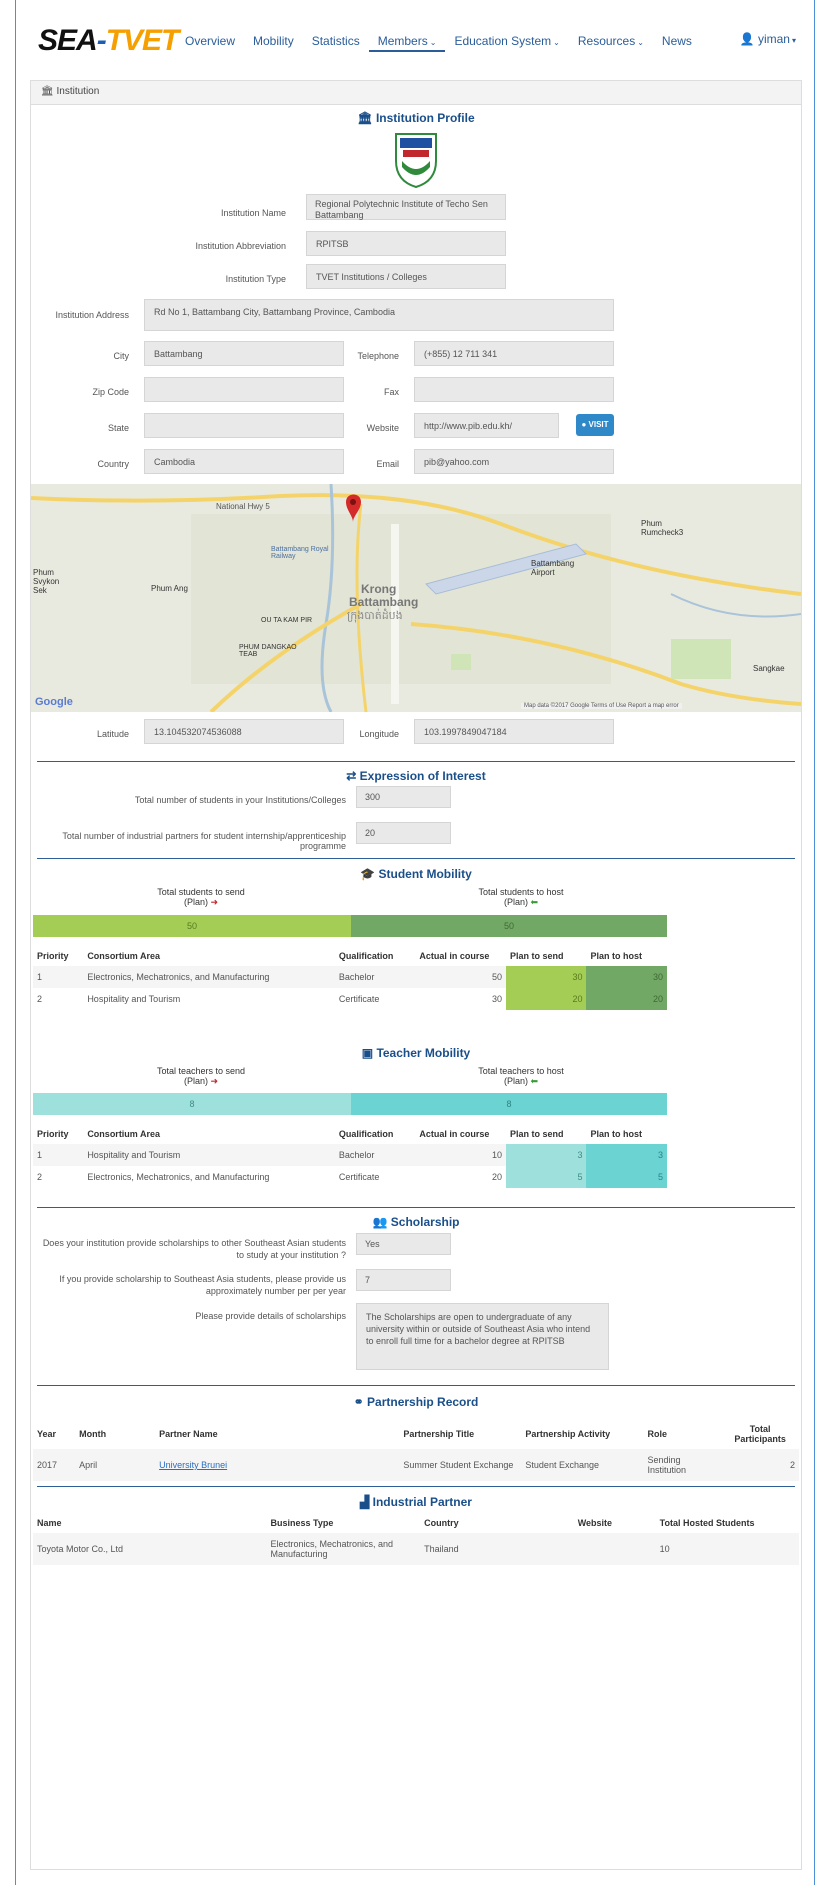  What do you see at coordinates (302, 1523) in the screenshot?
I see `col-business-type: Business Type` at bounding box center [302, 1523].